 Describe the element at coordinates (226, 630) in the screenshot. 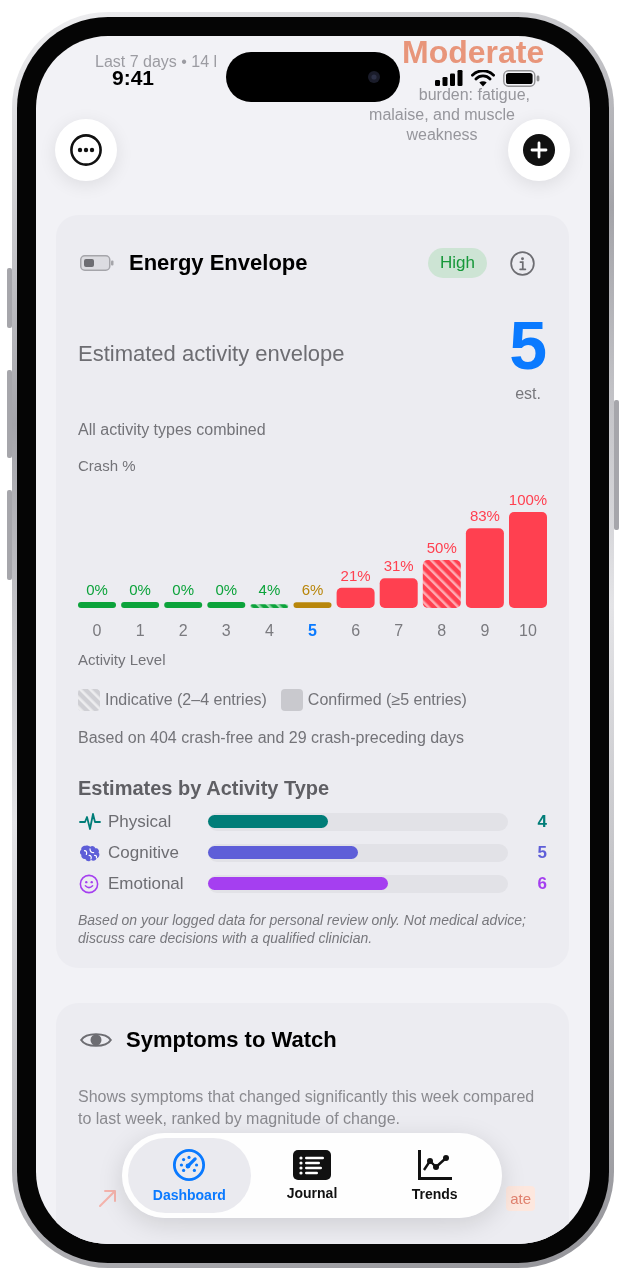

I see `axis-label: 3` at that location.